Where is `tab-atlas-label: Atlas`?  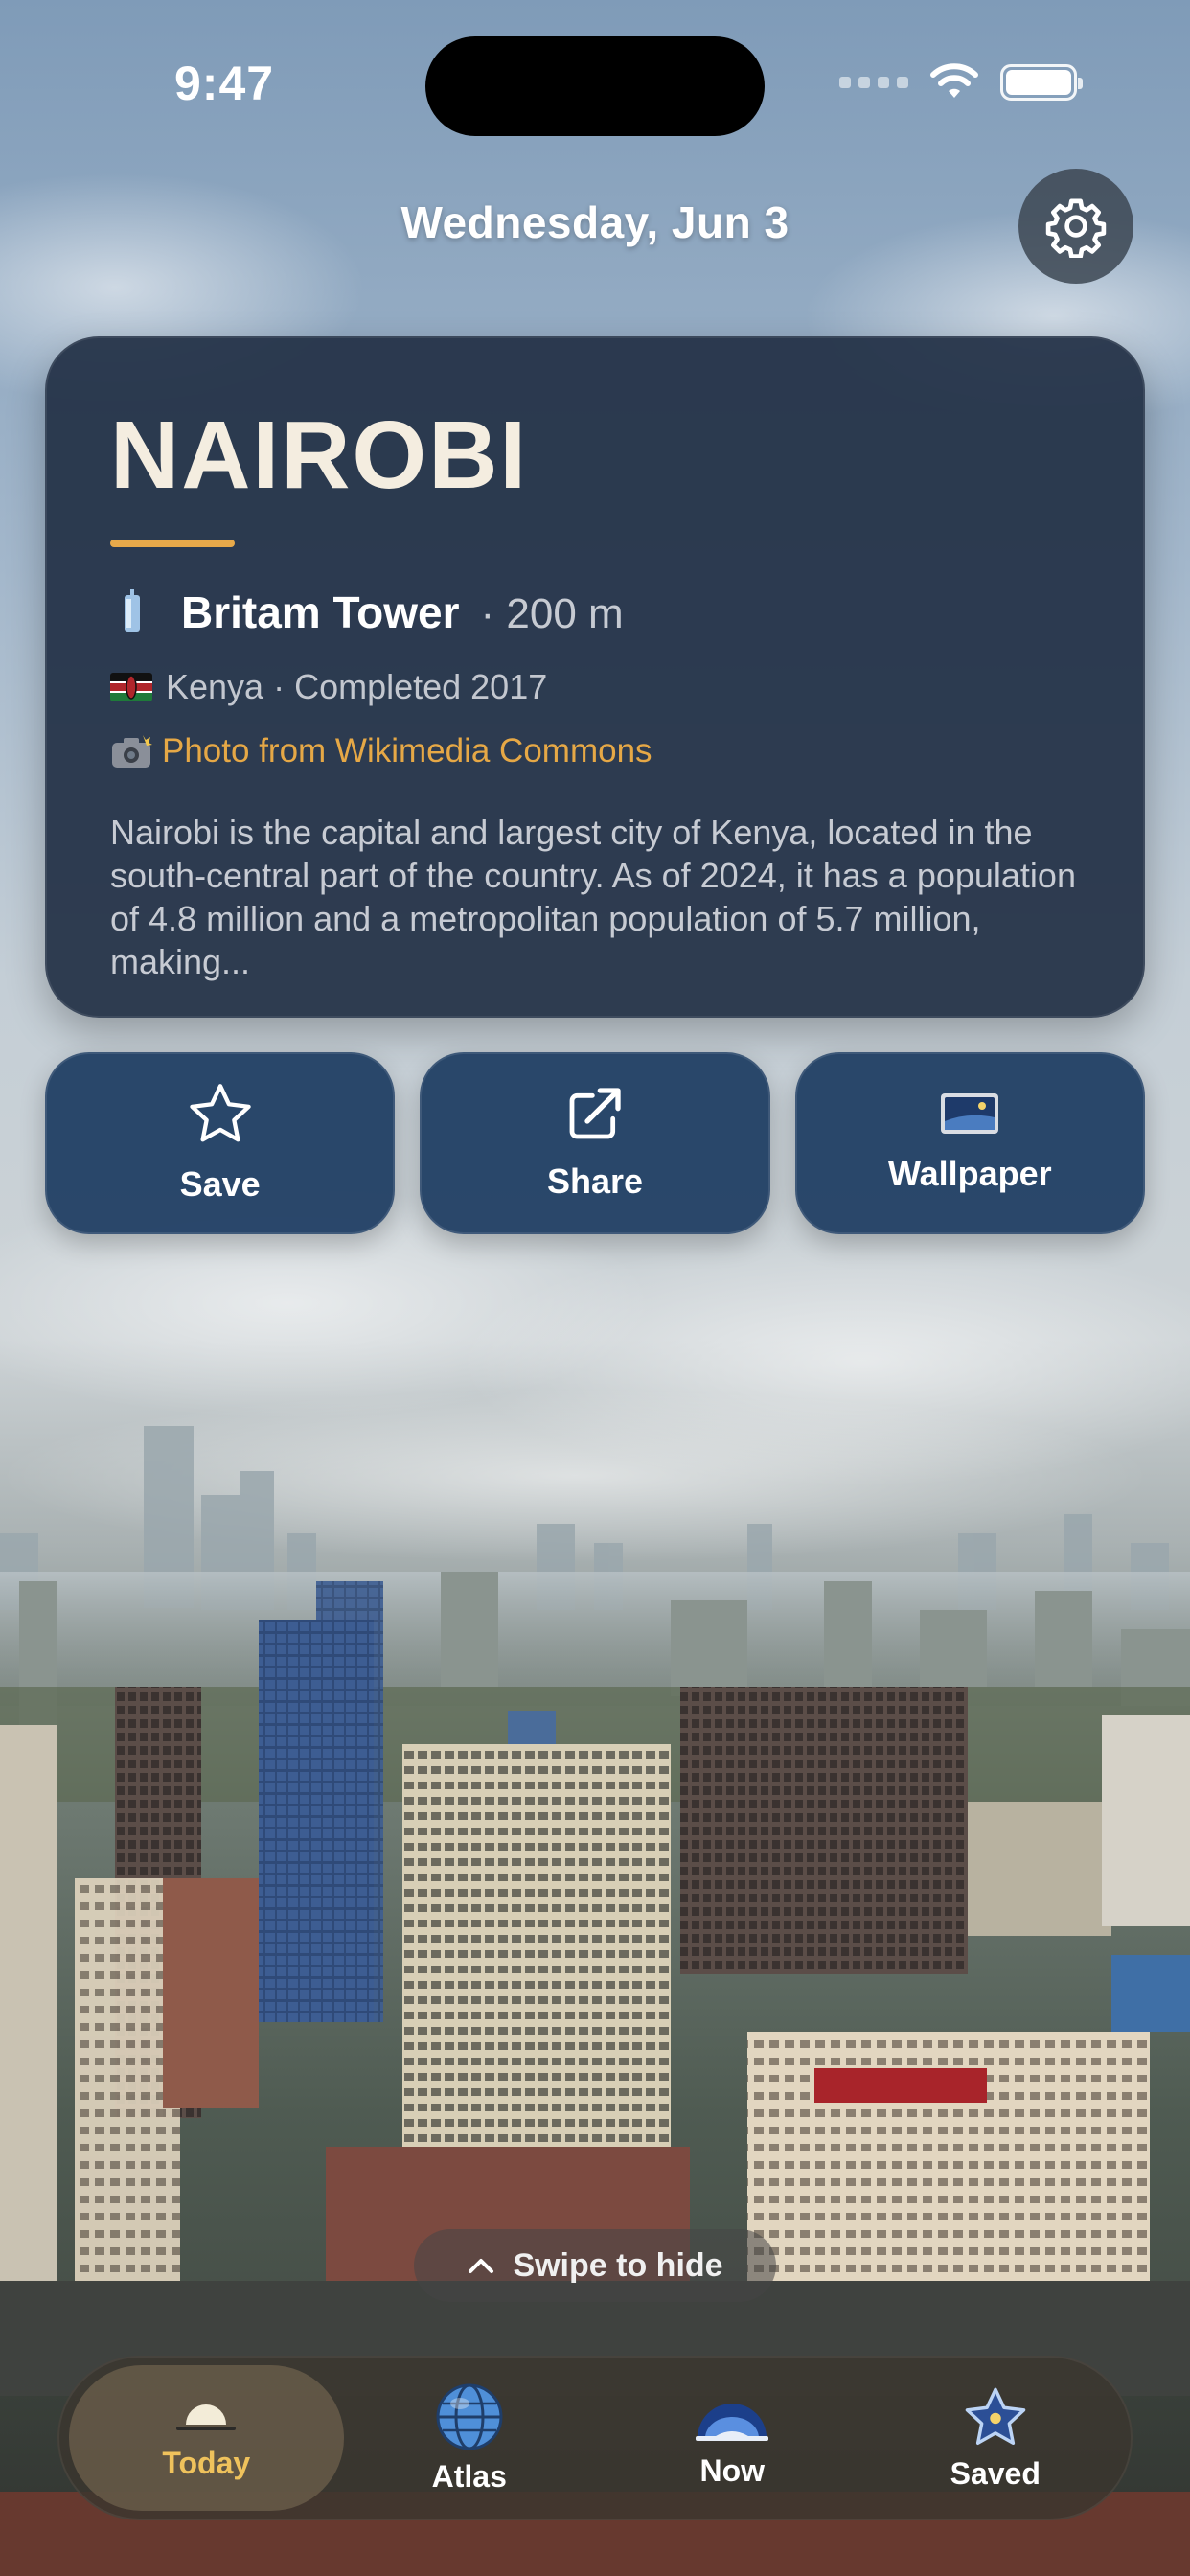
tab-atlas-label: Atlas is located at coordinates (469, 2476).